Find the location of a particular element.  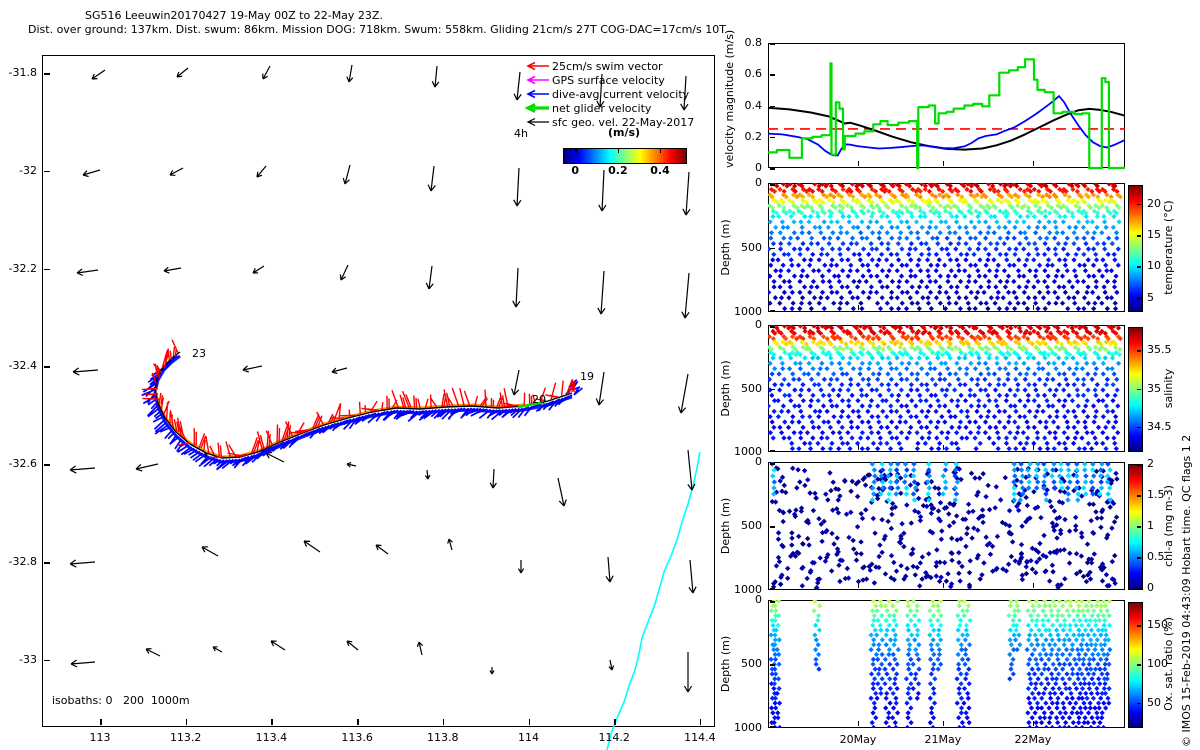

colorbar-tick-label: 0 is located at coordinates (1150, 587).